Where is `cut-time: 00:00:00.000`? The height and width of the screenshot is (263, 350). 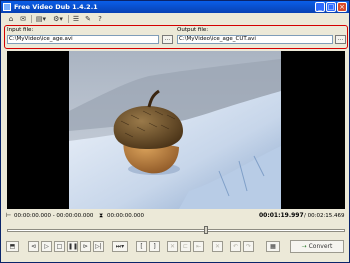 cut-time: 00:00:00.000 is located at coordinates (125, 216).